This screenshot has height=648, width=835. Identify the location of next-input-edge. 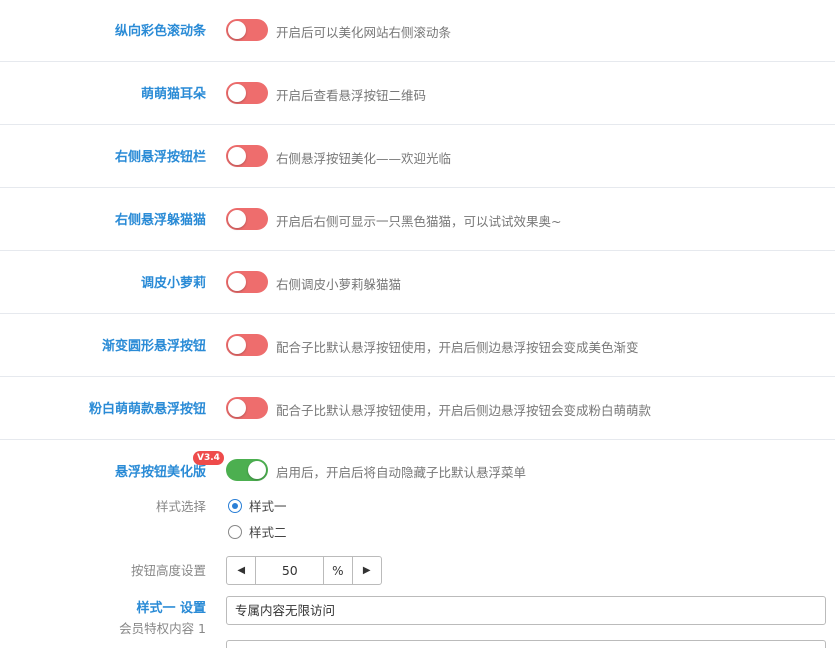
(526, 644).